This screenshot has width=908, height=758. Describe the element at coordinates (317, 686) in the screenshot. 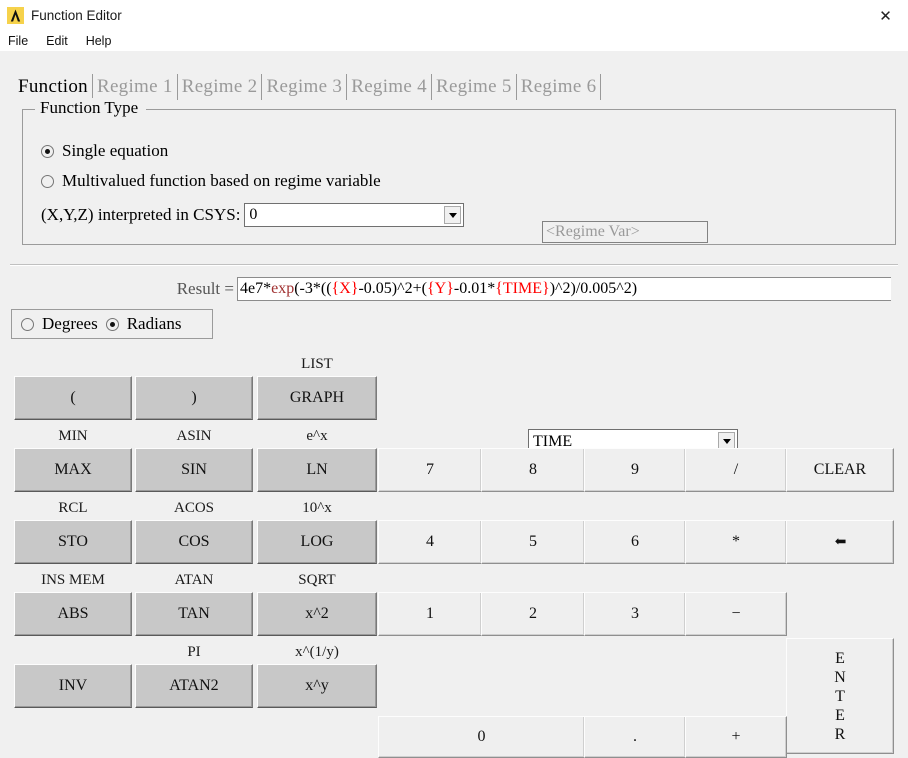

I see `button-x-pow-y: x^y` at that location.